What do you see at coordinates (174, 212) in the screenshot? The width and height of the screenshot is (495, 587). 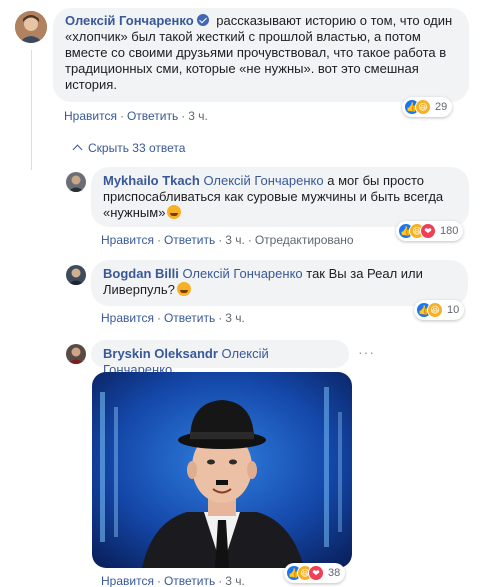 I see `smiling-emoji-icon` at bounding box center [174, 212].